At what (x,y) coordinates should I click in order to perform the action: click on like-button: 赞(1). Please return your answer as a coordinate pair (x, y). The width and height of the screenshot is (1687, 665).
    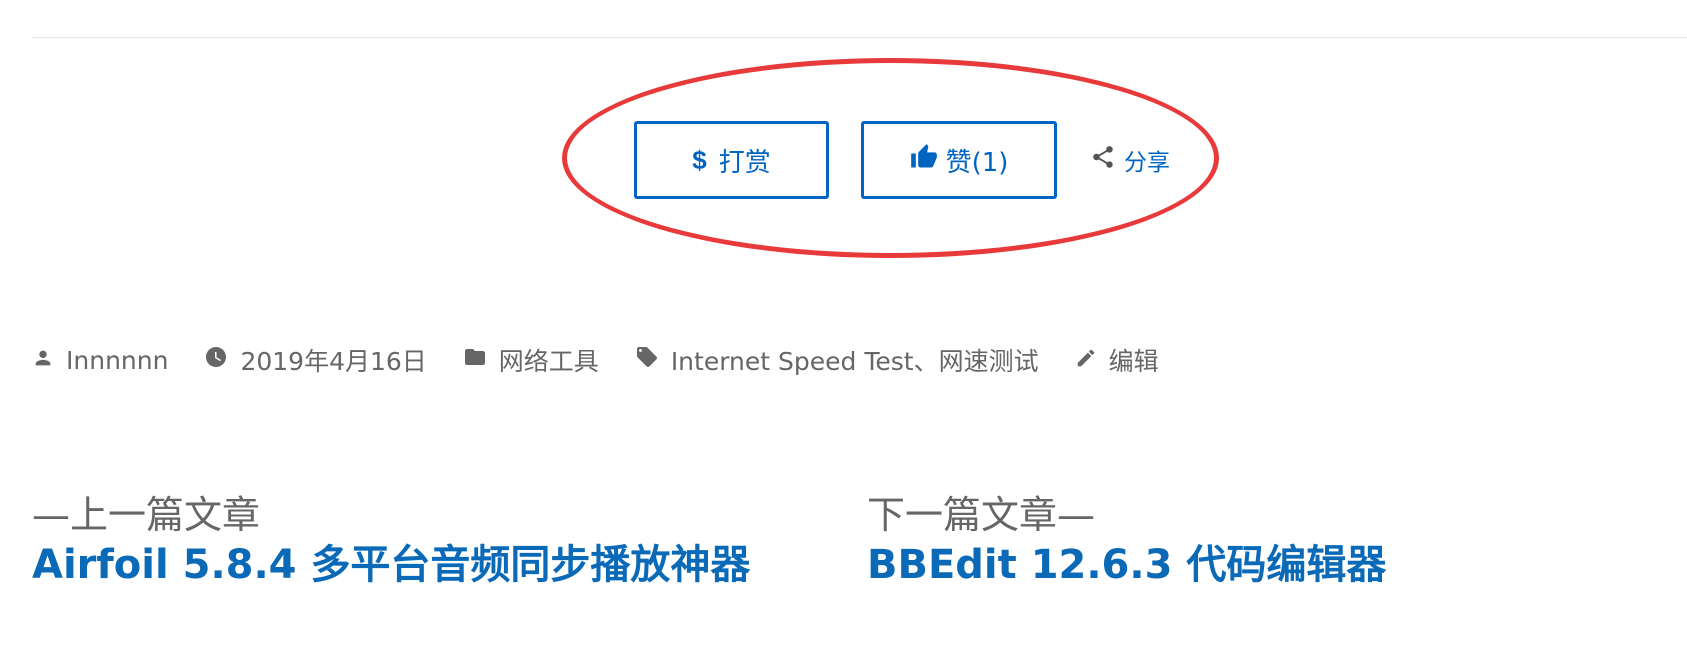
    Looking at the image, I should click on (959, 160).